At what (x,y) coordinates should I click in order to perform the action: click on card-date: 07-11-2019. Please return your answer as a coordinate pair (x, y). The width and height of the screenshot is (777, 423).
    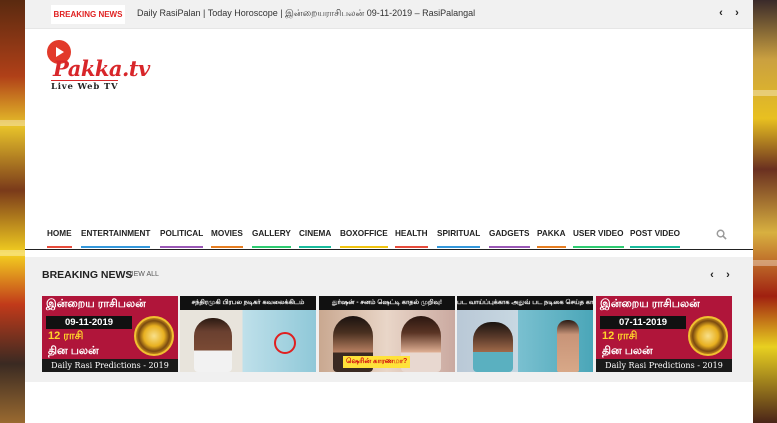
    Looking at the image, I should click on (643, 322).